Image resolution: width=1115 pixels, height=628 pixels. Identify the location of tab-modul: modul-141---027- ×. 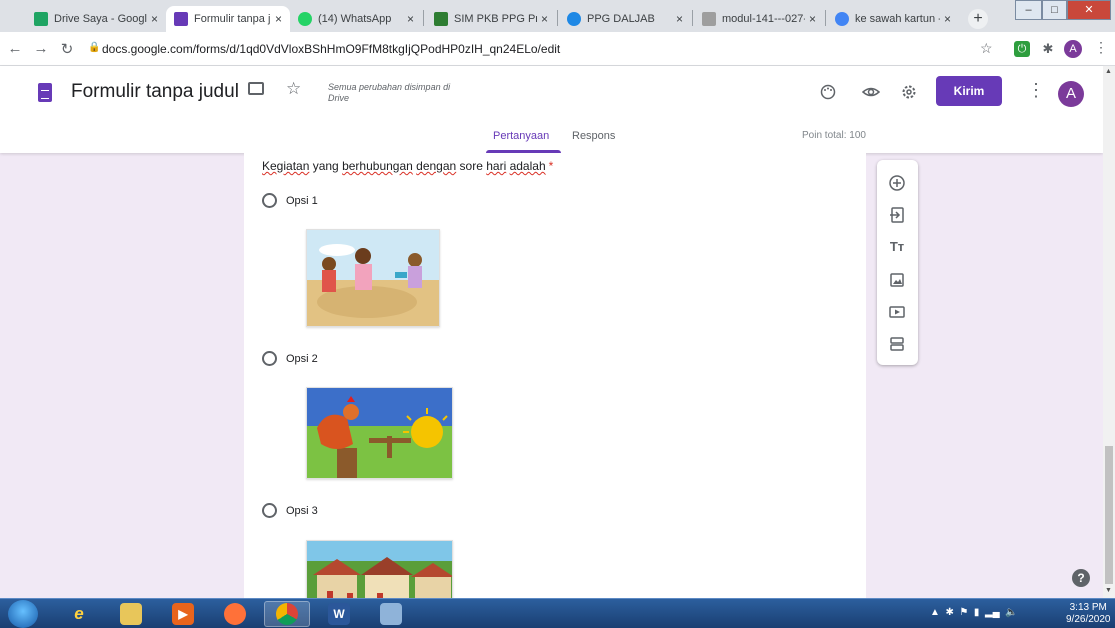
(759, 19).